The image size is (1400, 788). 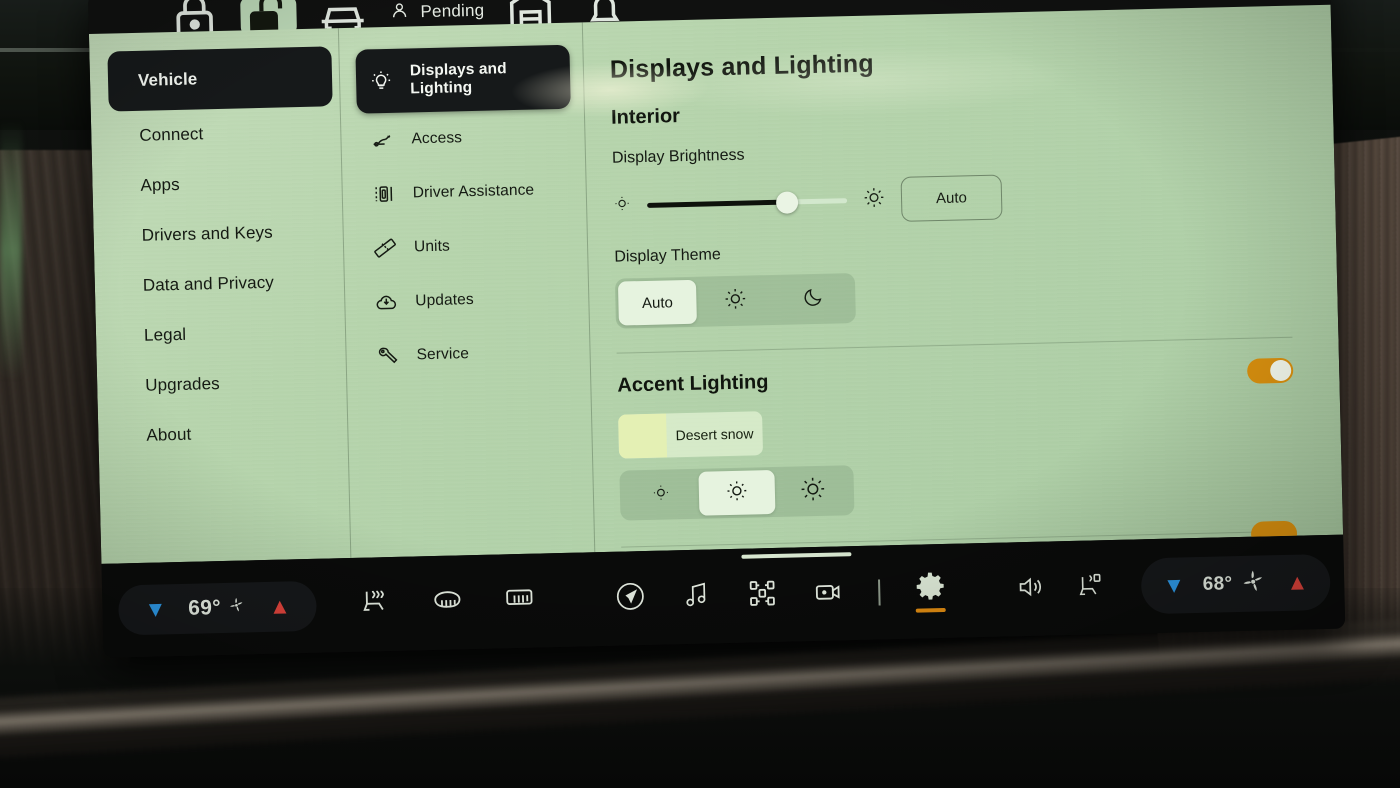 I want to click on sidebar-item-label: Driver Assistance, so click(x=473, y=191).